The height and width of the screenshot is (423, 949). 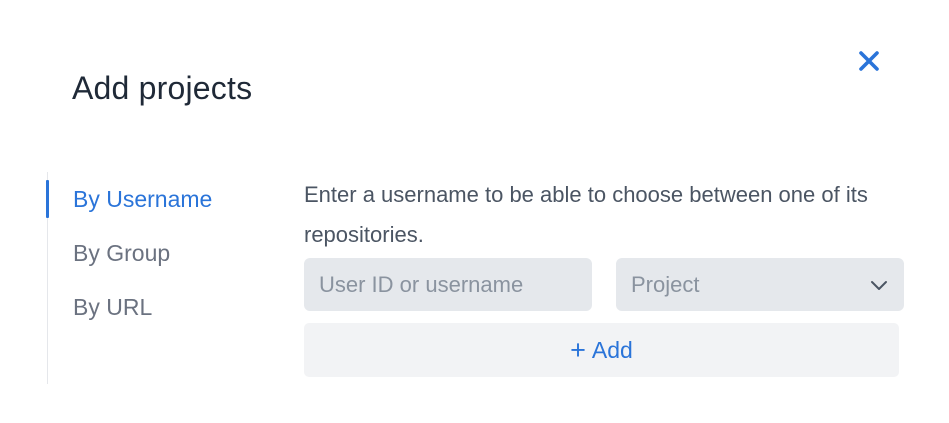 I want to click on username-input, so click(x=448, y=284).